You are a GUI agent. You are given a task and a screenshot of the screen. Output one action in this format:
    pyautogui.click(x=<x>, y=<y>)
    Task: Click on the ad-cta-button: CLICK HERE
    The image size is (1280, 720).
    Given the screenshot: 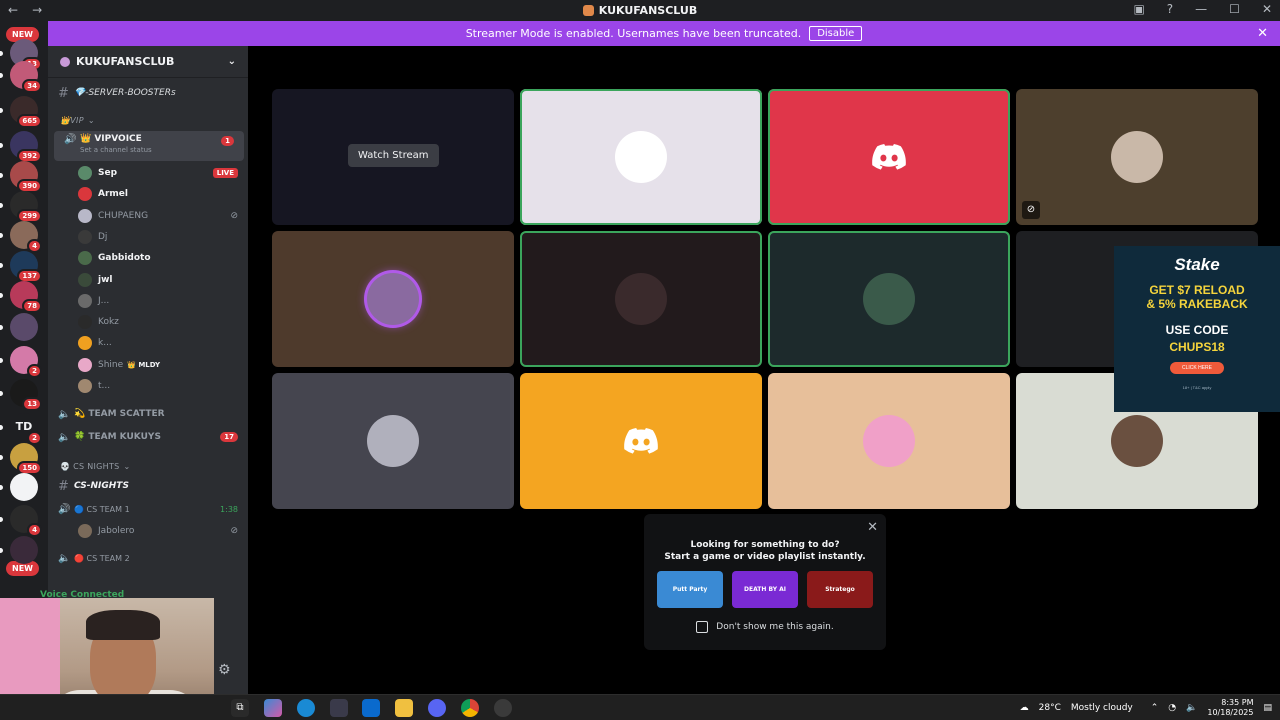 What is the action you would take?
    pyautogui.click(x=1196, y=368)
    